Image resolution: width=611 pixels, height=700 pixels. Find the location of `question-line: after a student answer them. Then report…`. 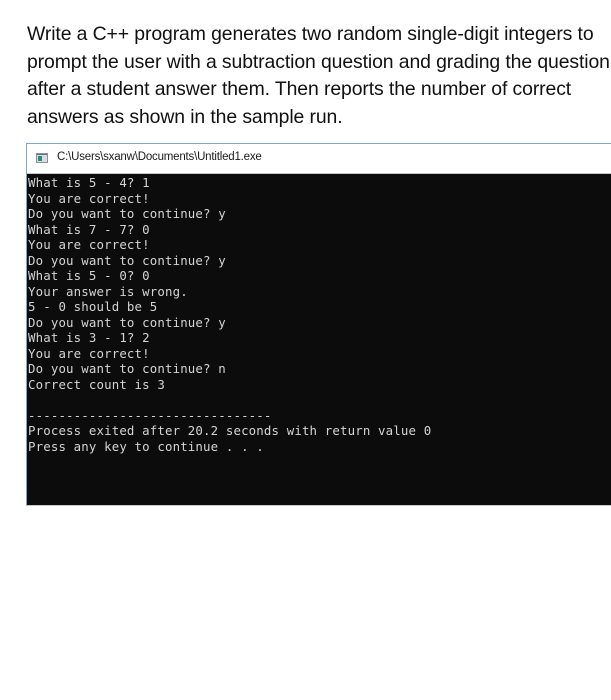

question-line: after a student answer them. Then report… is located at coordinates (299, 89).